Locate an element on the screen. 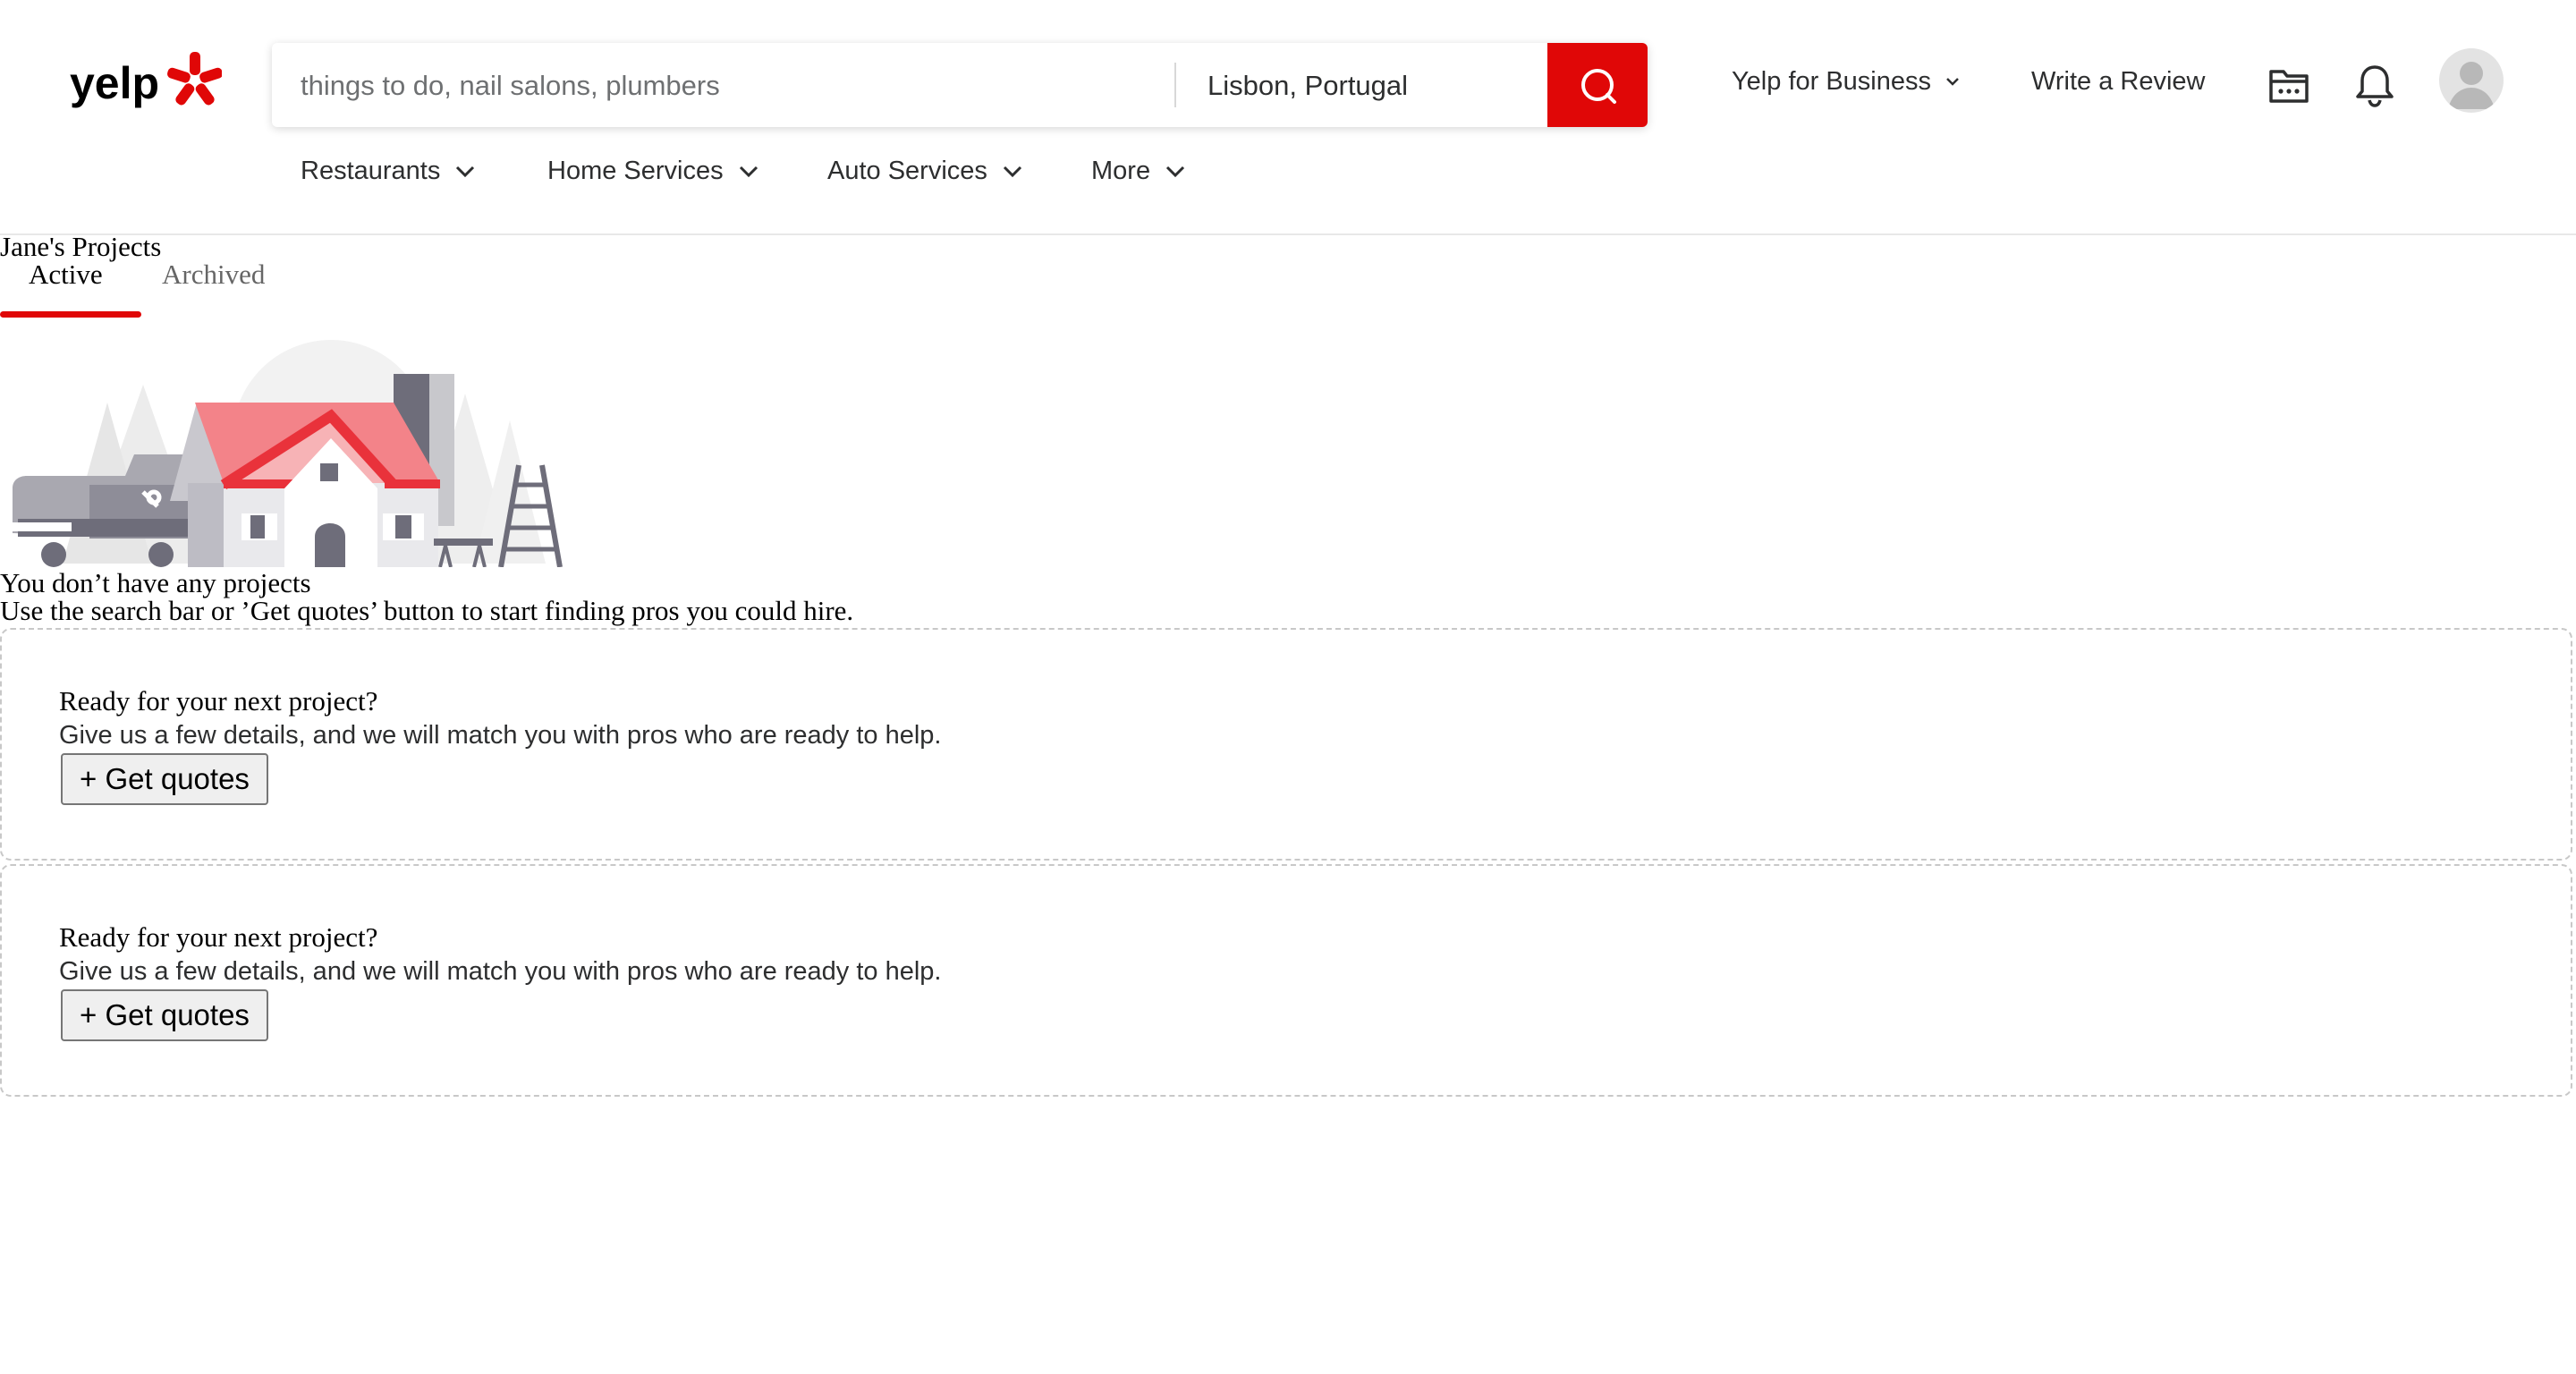 This screenshot has width=2576, height=1374. user-avatar is located at coordinates (2471, 80).